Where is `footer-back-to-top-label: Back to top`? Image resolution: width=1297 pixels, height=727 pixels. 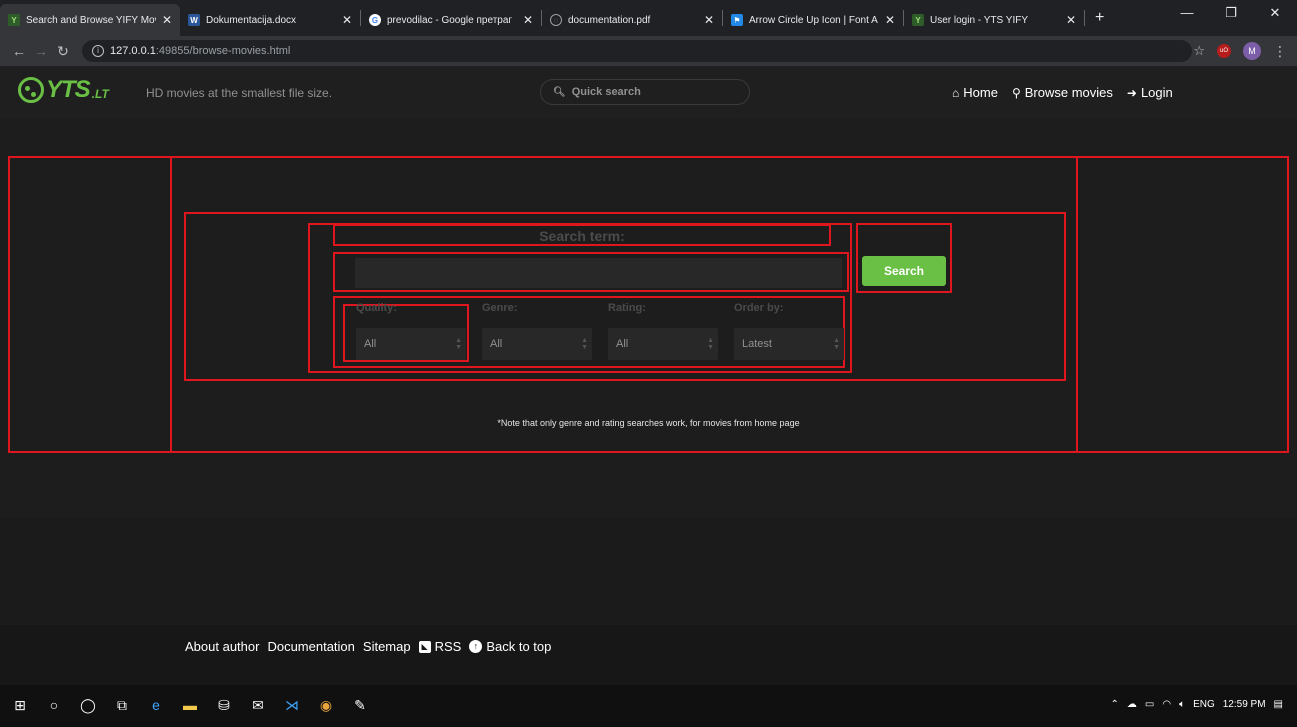 footer-back-to-top-label: Back to top is located at coordinates (519, 646).